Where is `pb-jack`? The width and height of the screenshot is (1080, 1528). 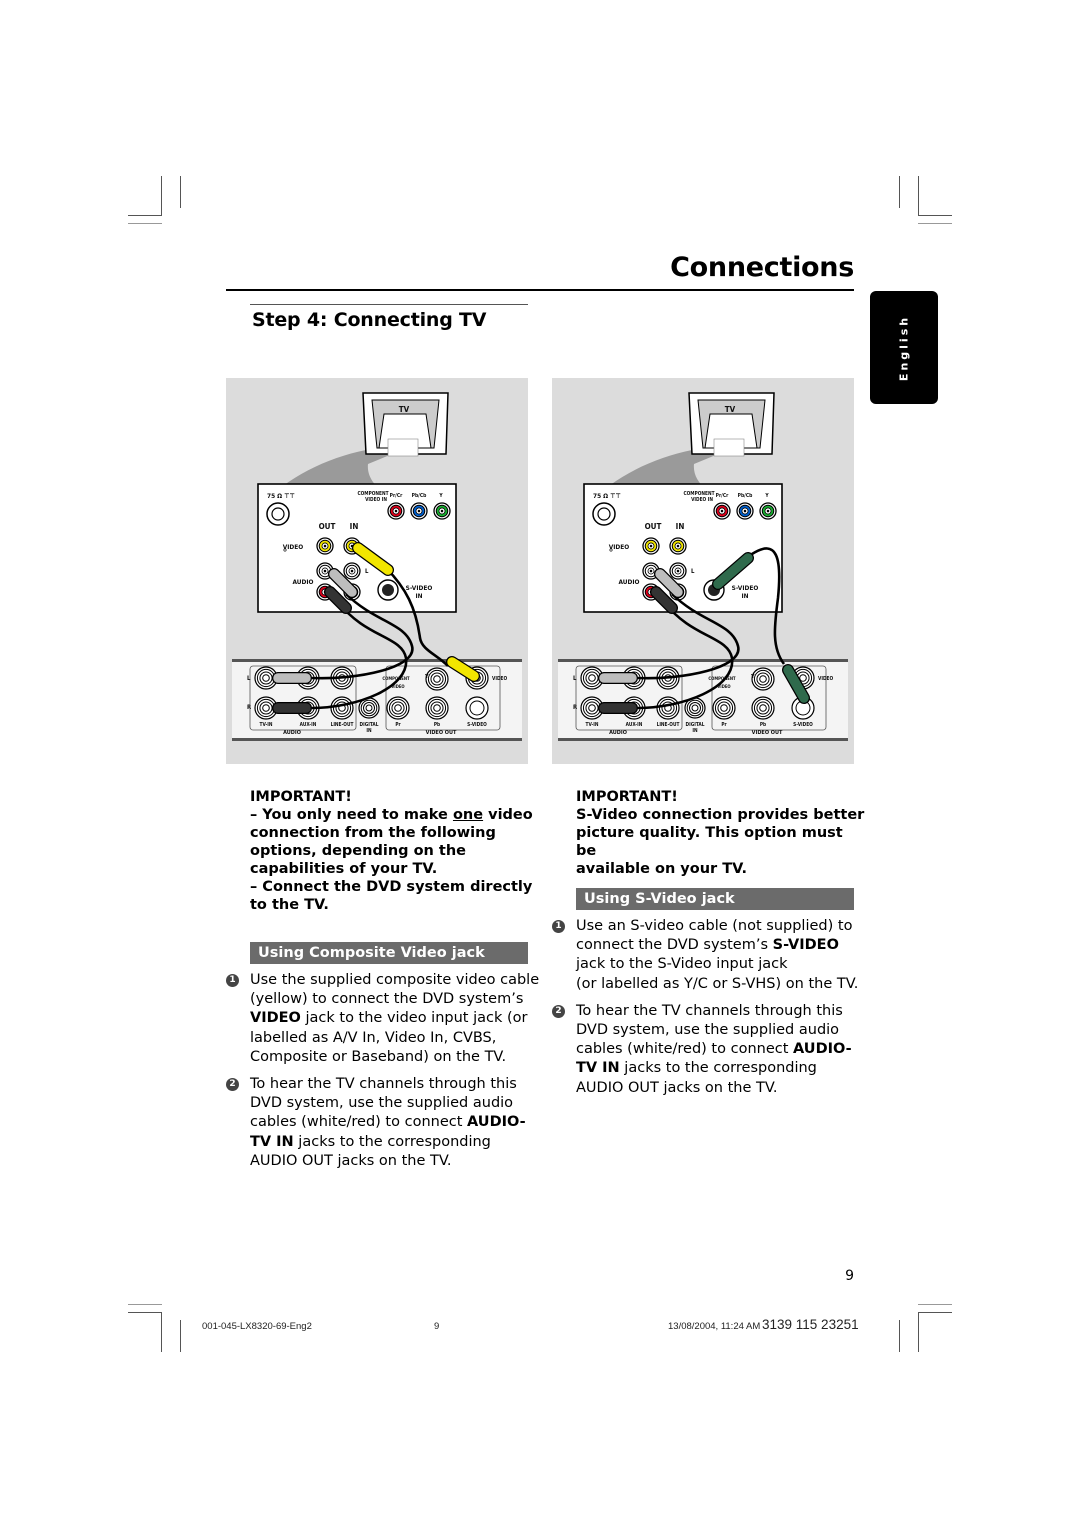
pb-jack is located at coordinates (419, 511).